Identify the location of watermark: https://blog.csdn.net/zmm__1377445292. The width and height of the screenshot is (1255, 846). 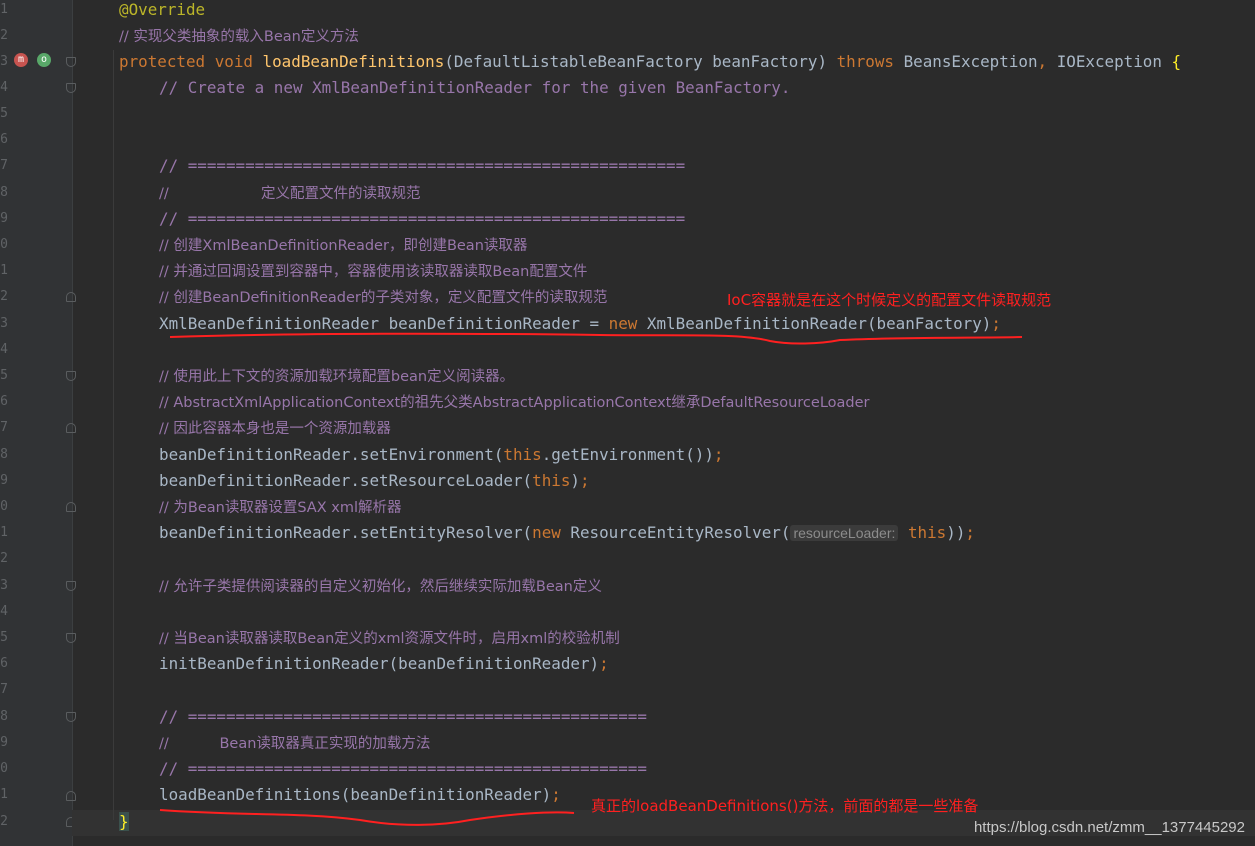
(1109, 827).